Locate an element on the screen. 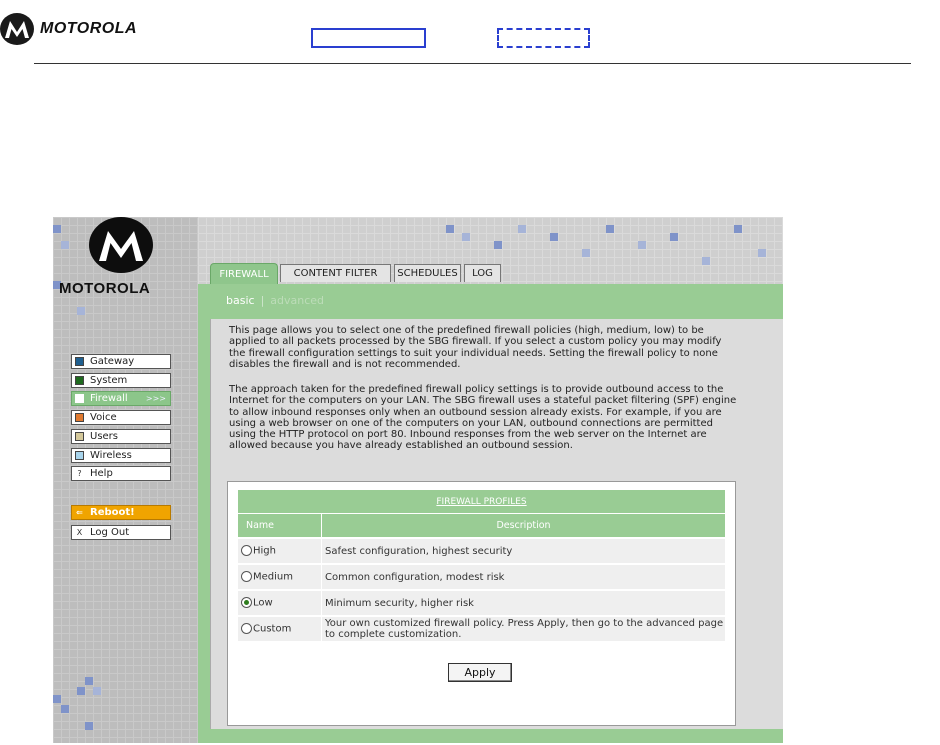 The height and width of the screenshot is (745, 940). nav-label: Help is located at coordinates (101, 473).